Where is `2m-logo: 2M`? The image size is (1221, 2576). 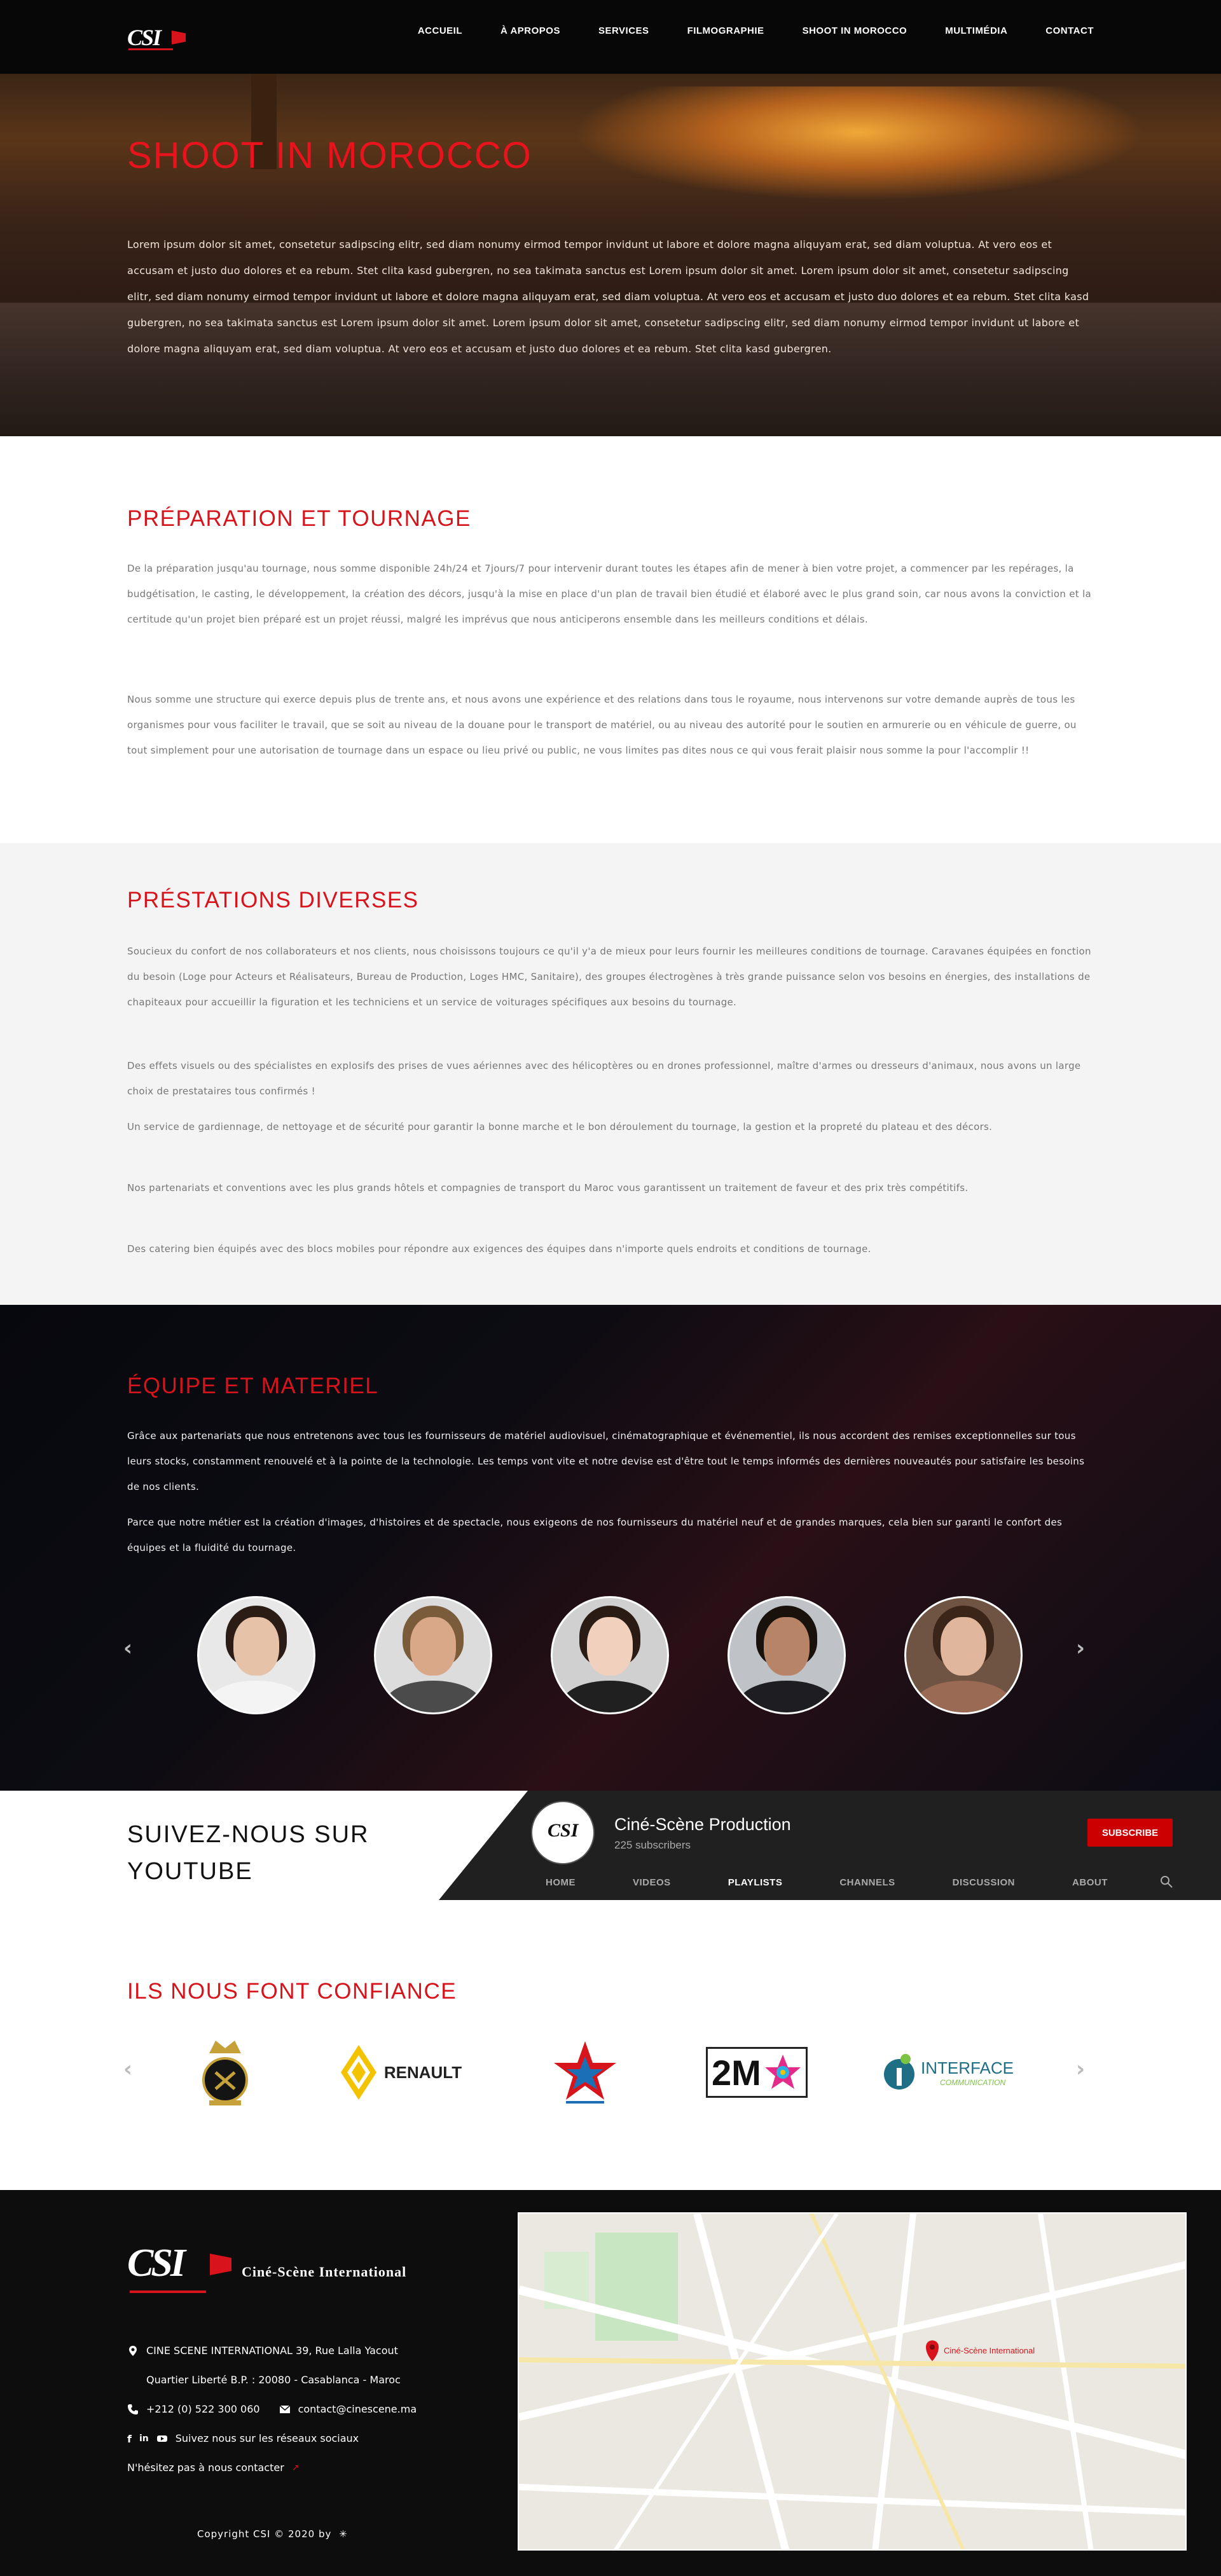 2m-logo: 2M is located at coordinates (757, 2072).